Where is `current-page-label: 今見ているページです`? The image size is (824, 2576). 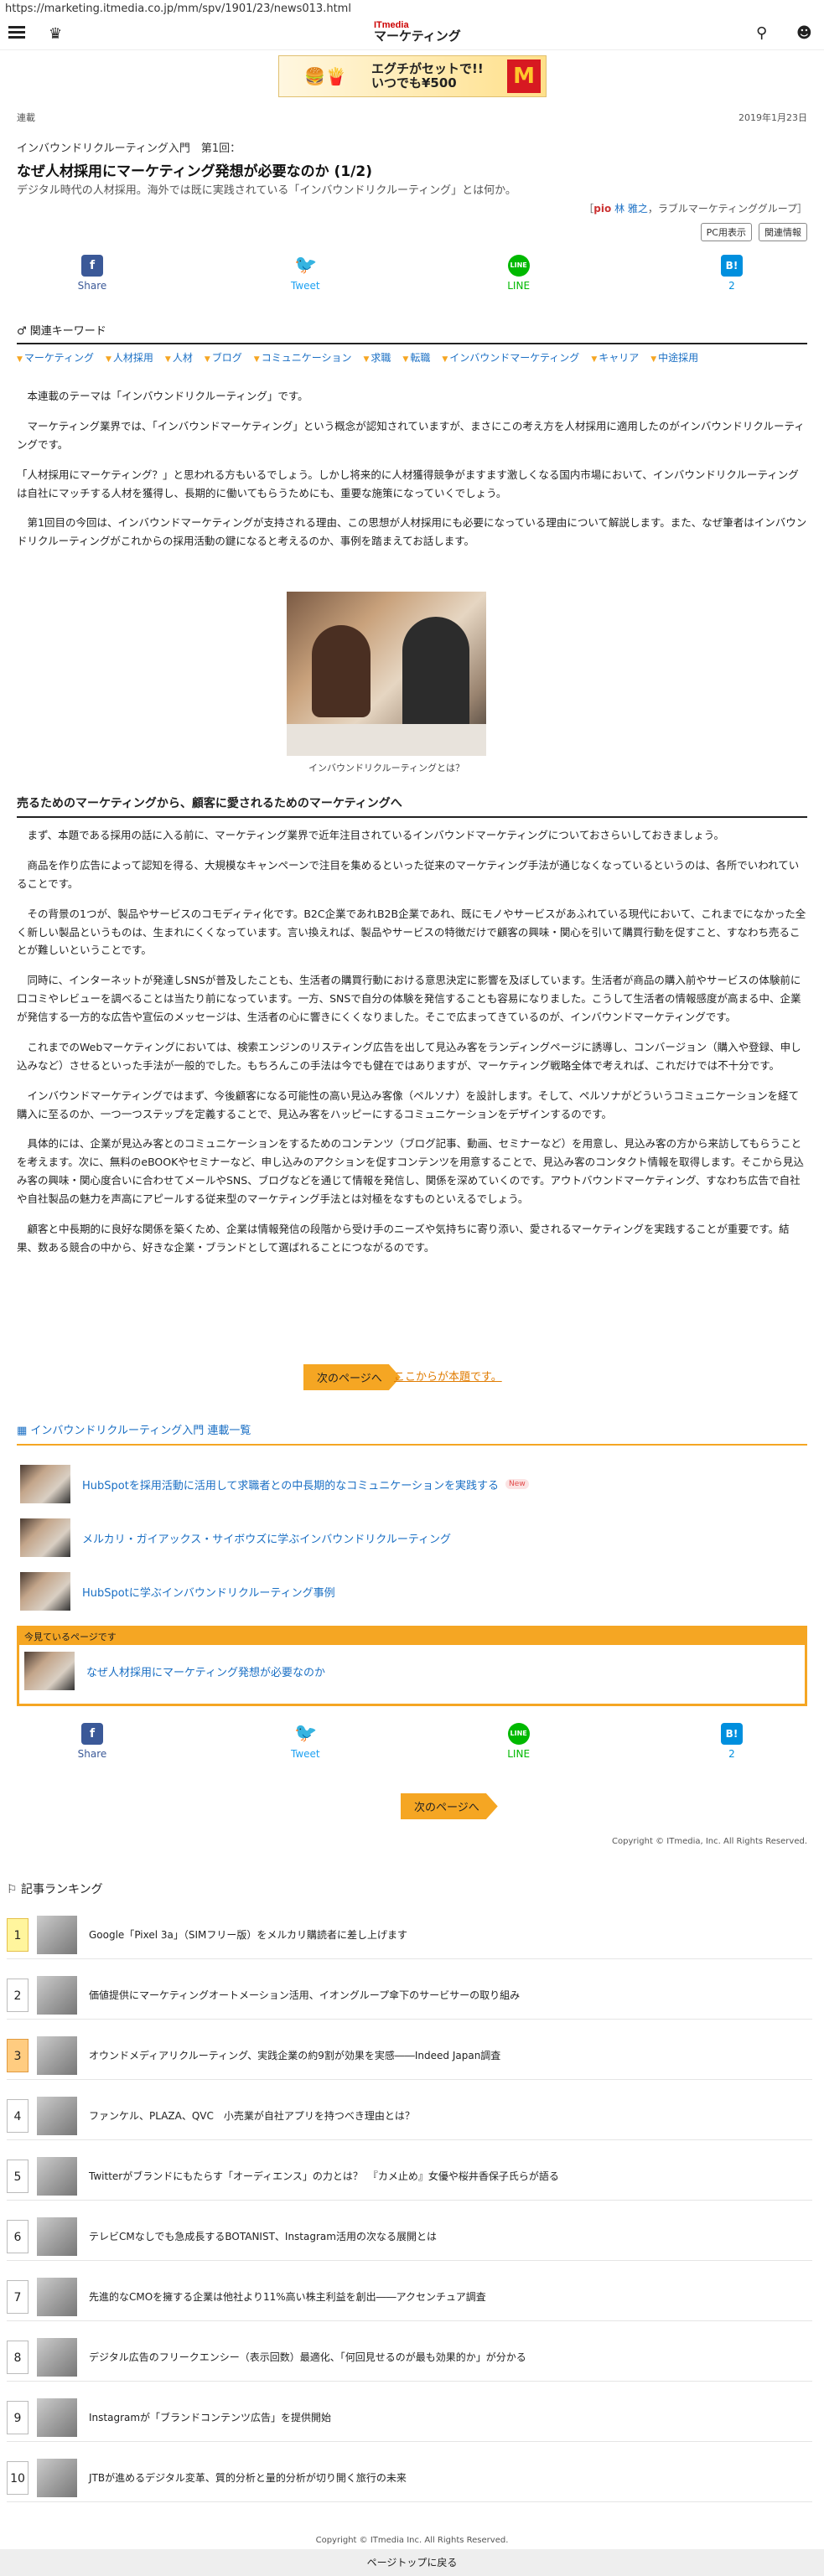 current-page-label: 今見ているページです is located at coordinates (412, 1636).